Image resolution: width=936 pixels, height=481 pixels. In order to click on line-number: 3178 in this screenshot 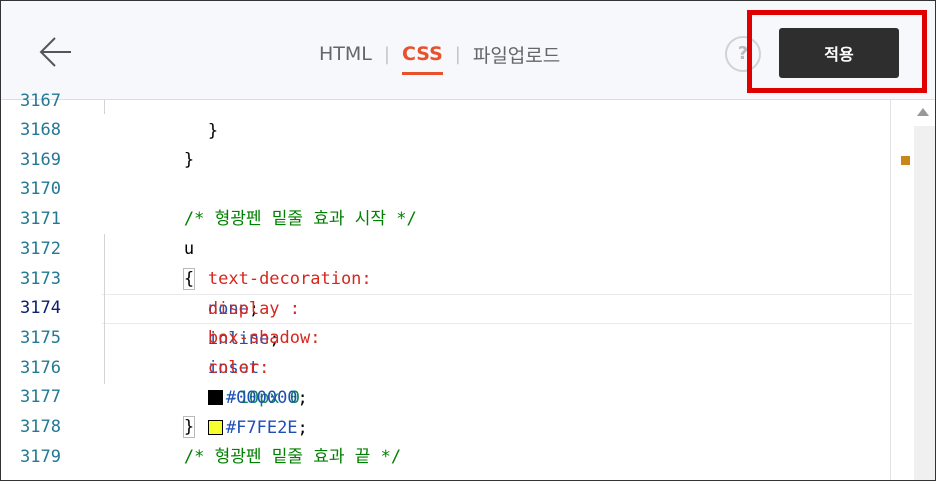, I will do `click(40, 427)`.